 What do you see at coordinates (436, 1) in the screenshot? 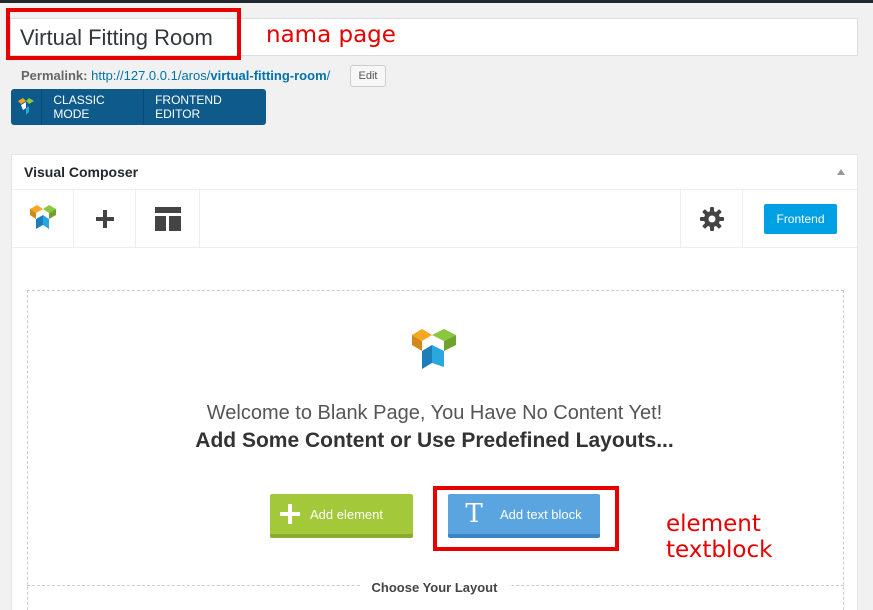
I see `admin-bar` at bounding box center [436, 1].